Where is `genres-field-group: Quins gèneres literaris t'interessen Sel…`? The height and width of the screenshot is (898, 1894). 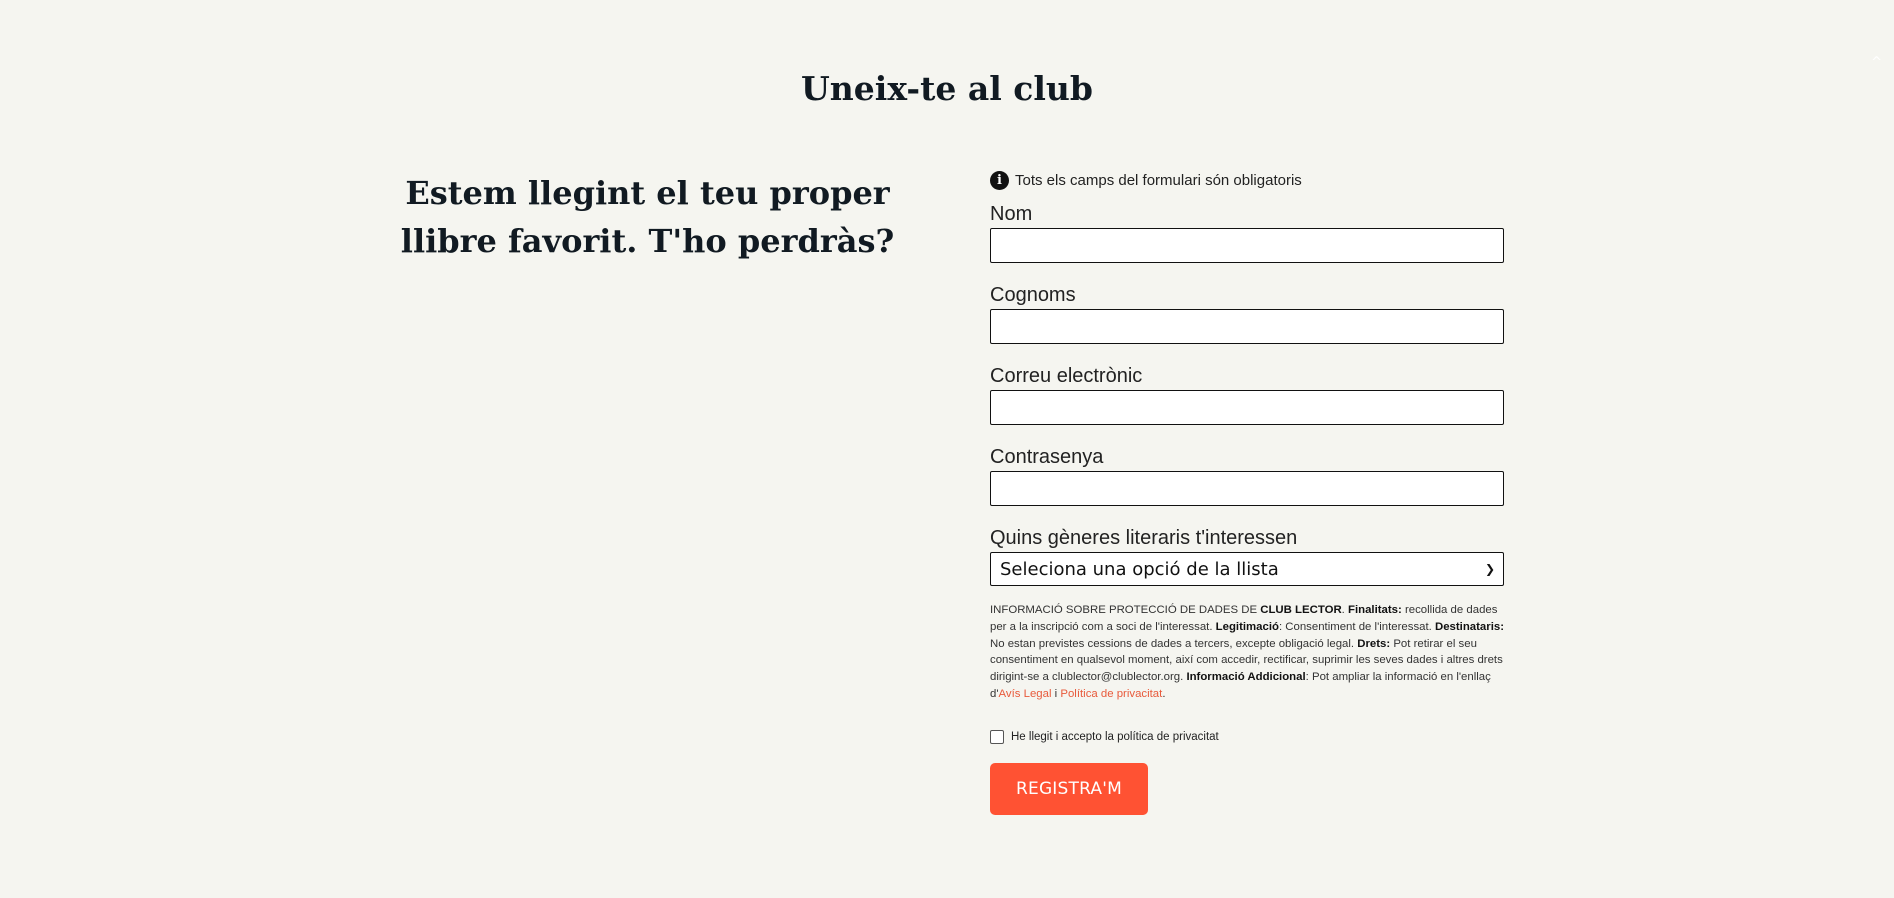 genres-field-group: Quins gèneres literaris t'interessen Sel… is located at coordinates (1247, 556).